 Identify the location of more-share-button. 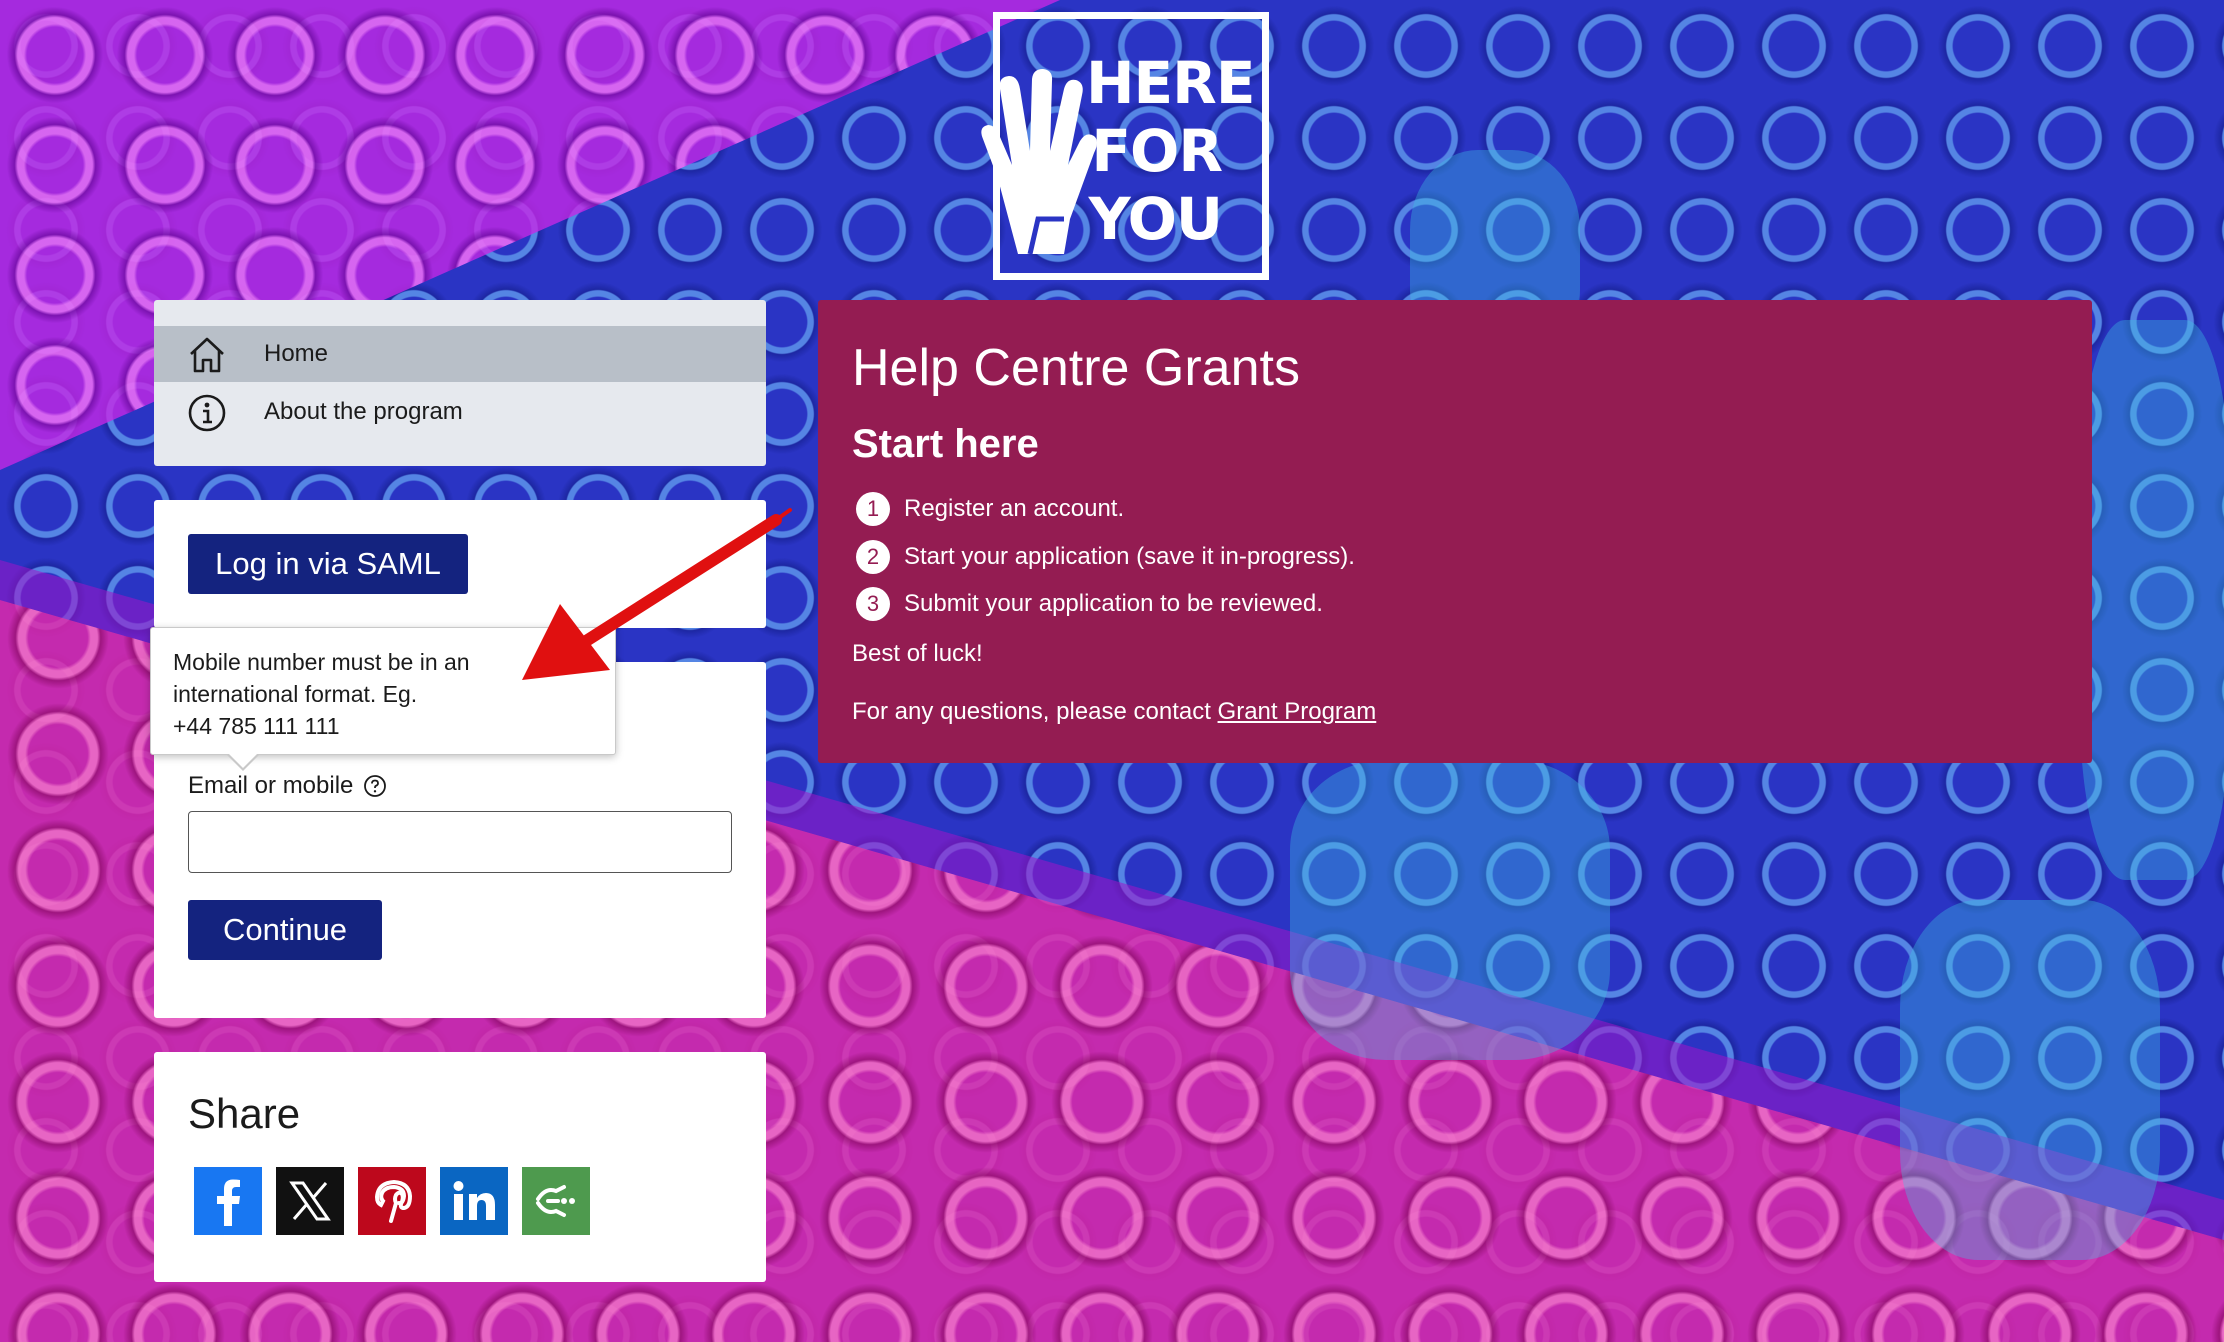
(556, 1201).